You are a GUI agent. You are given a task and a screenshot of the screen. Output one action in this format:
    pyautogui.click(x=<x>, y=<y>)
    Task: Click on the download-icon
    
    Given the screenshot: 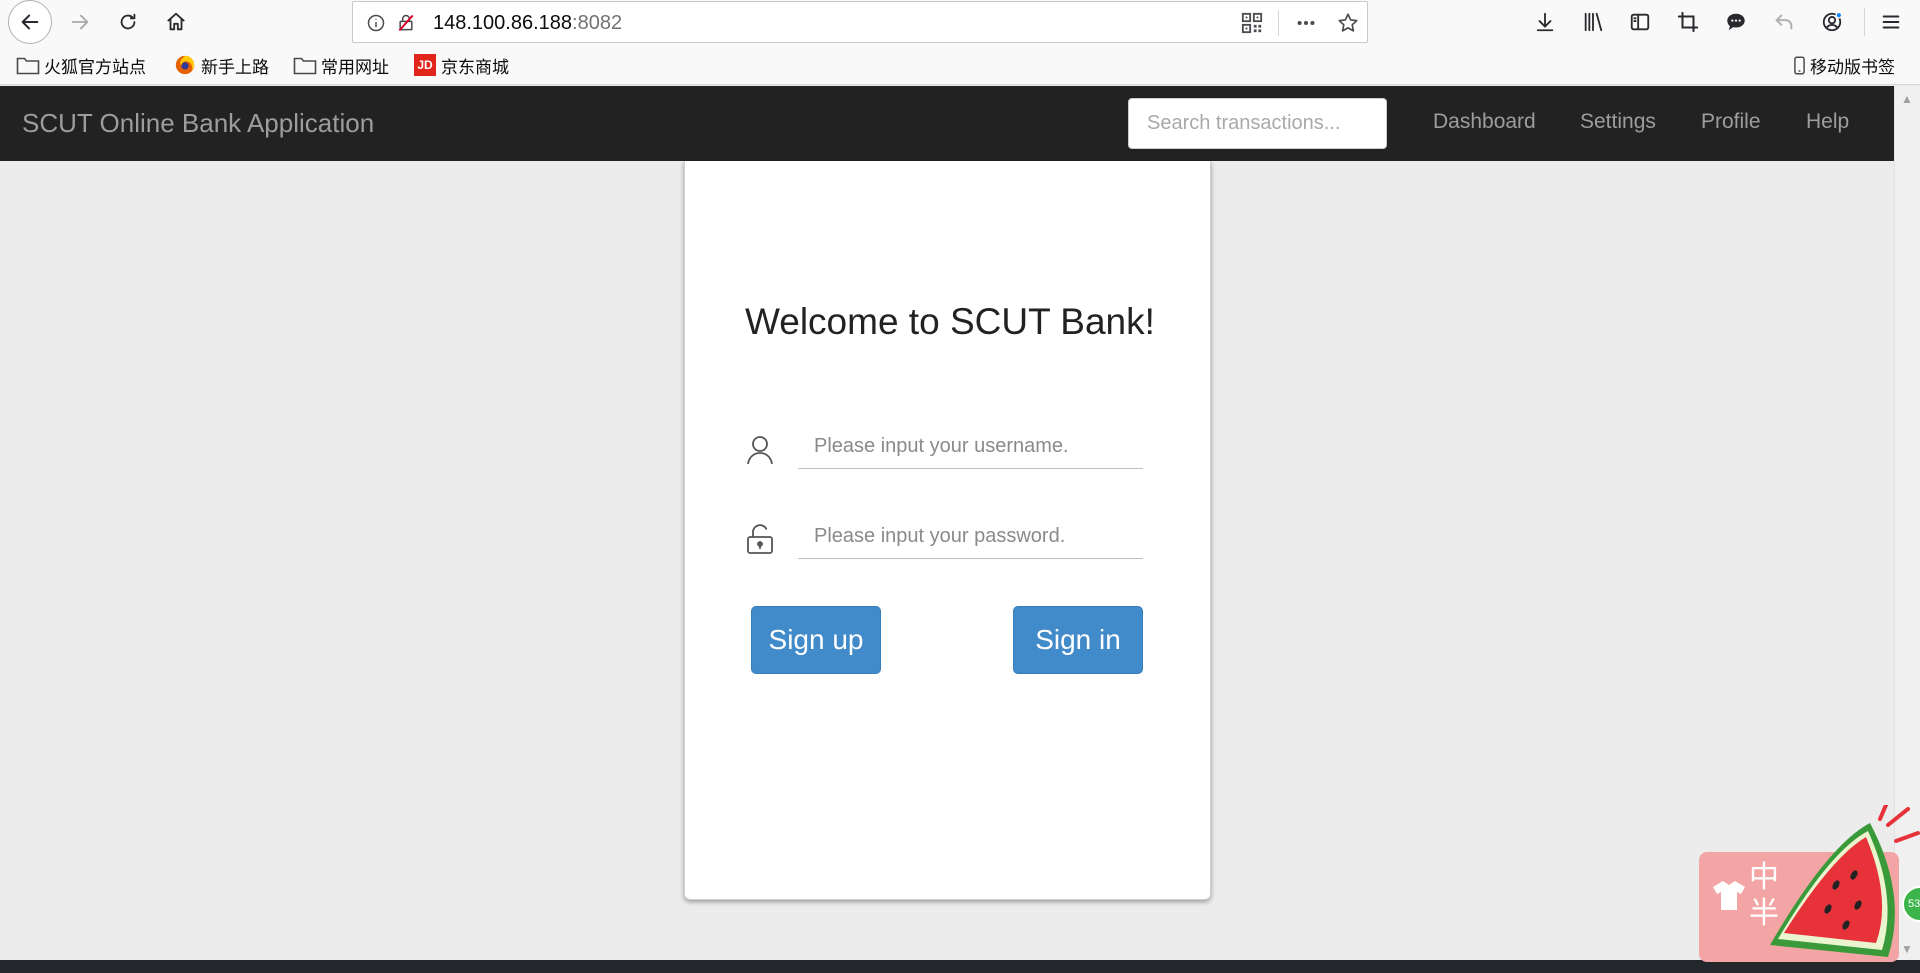 What is the action you would take?
    pyautogui.click(x=1545, y=22)
    